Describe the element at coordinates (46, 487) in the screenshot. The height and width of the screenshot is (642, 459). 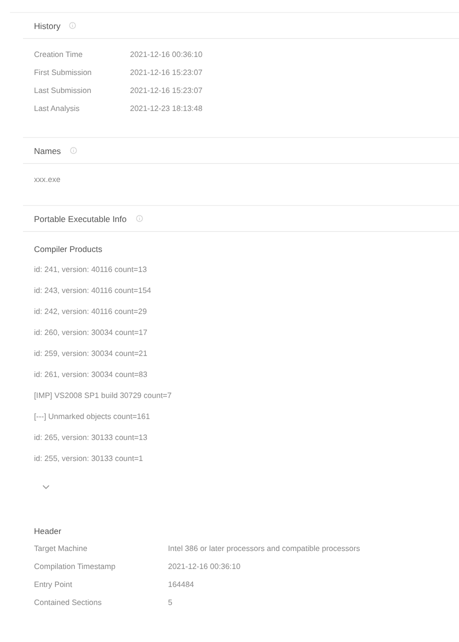
I see `expand-chevron-icon` at that location.